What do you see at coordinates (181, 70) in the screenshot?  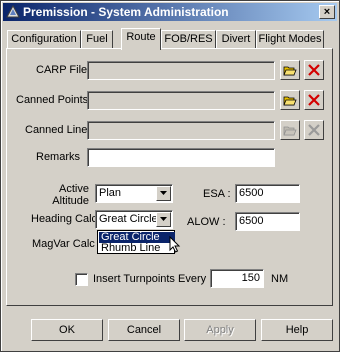 I see `carp-file-field` at bounding box center [181, 70].